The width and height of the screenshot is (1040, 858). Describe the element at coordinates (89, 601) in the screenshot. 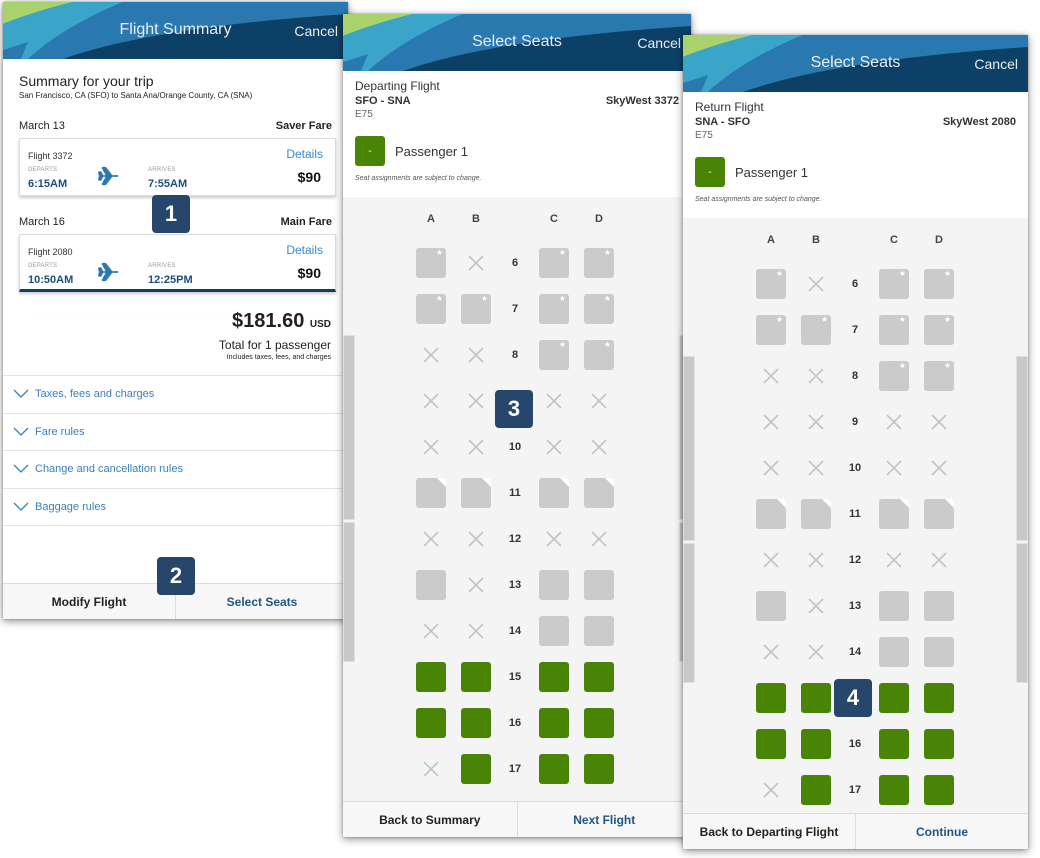

I see `modify-flight-button: Modify Flight` at that location.